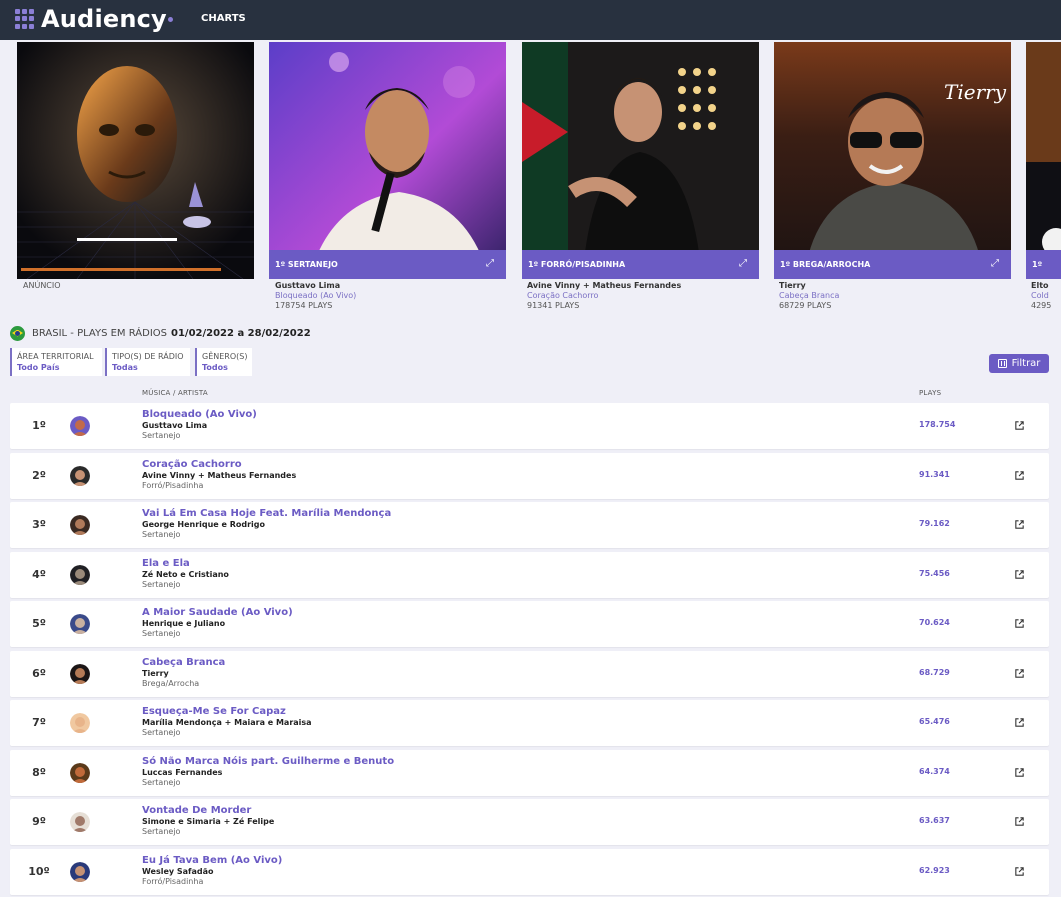 This screenshot has height=897, width=1061. What do you see at coordinates (529, 674) in the screenshot?
I see `table-row: 6º Cabeça Branca Tierry Brega/Arrocha 68.729` at bounding box center [529, 674].